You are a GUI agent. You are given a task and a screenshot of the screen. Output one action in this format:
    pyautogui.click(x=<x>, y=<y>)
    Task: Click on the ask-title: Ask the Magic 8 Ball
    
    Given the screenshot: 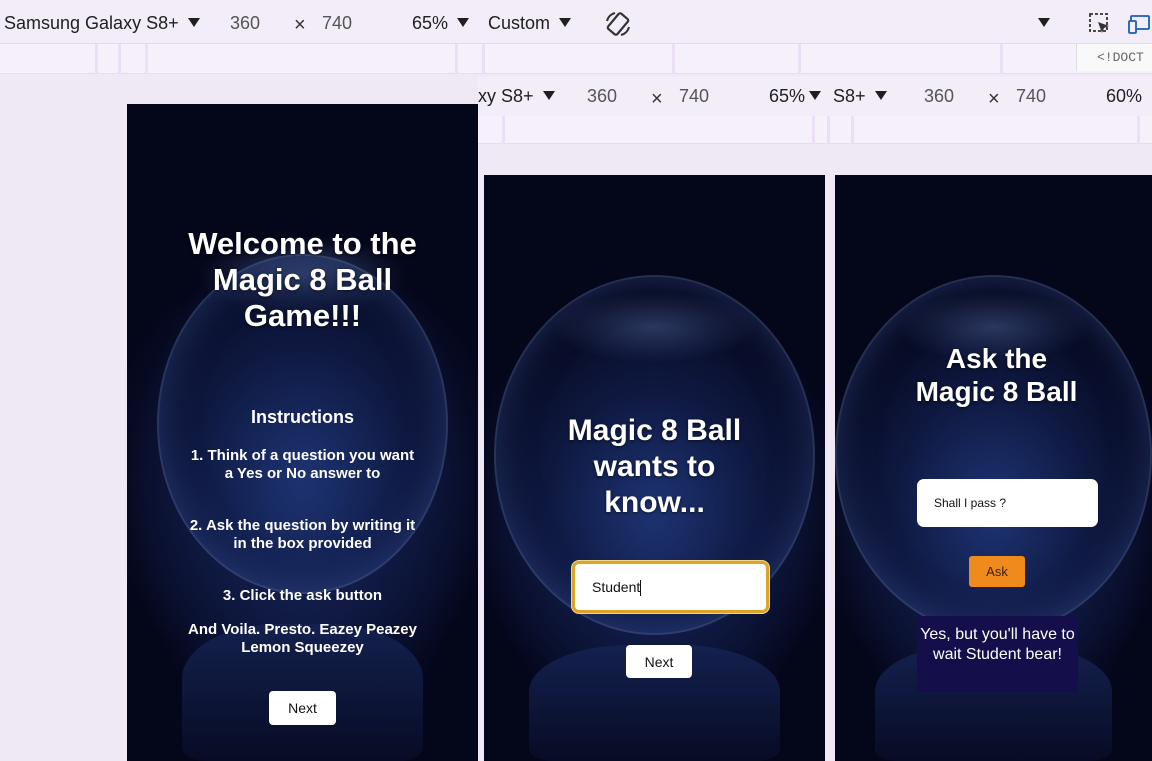 What is the action you would take?
    pyautogui.click(x=996, y=375)
    